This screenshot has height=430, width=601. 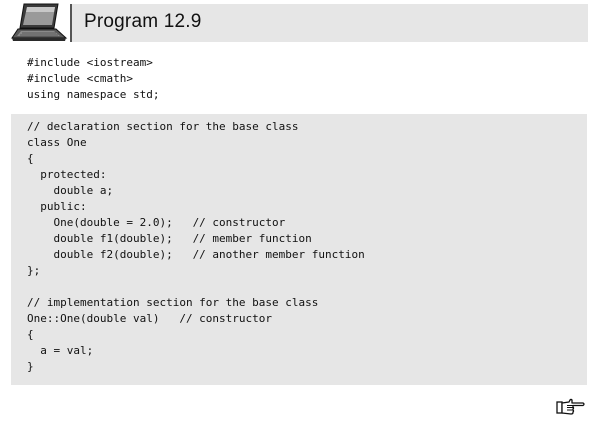 What do you see at coordinates (143, 21) in the screenshot?
I see `page-title: Program 12.9` at bounding box center [143, 21].